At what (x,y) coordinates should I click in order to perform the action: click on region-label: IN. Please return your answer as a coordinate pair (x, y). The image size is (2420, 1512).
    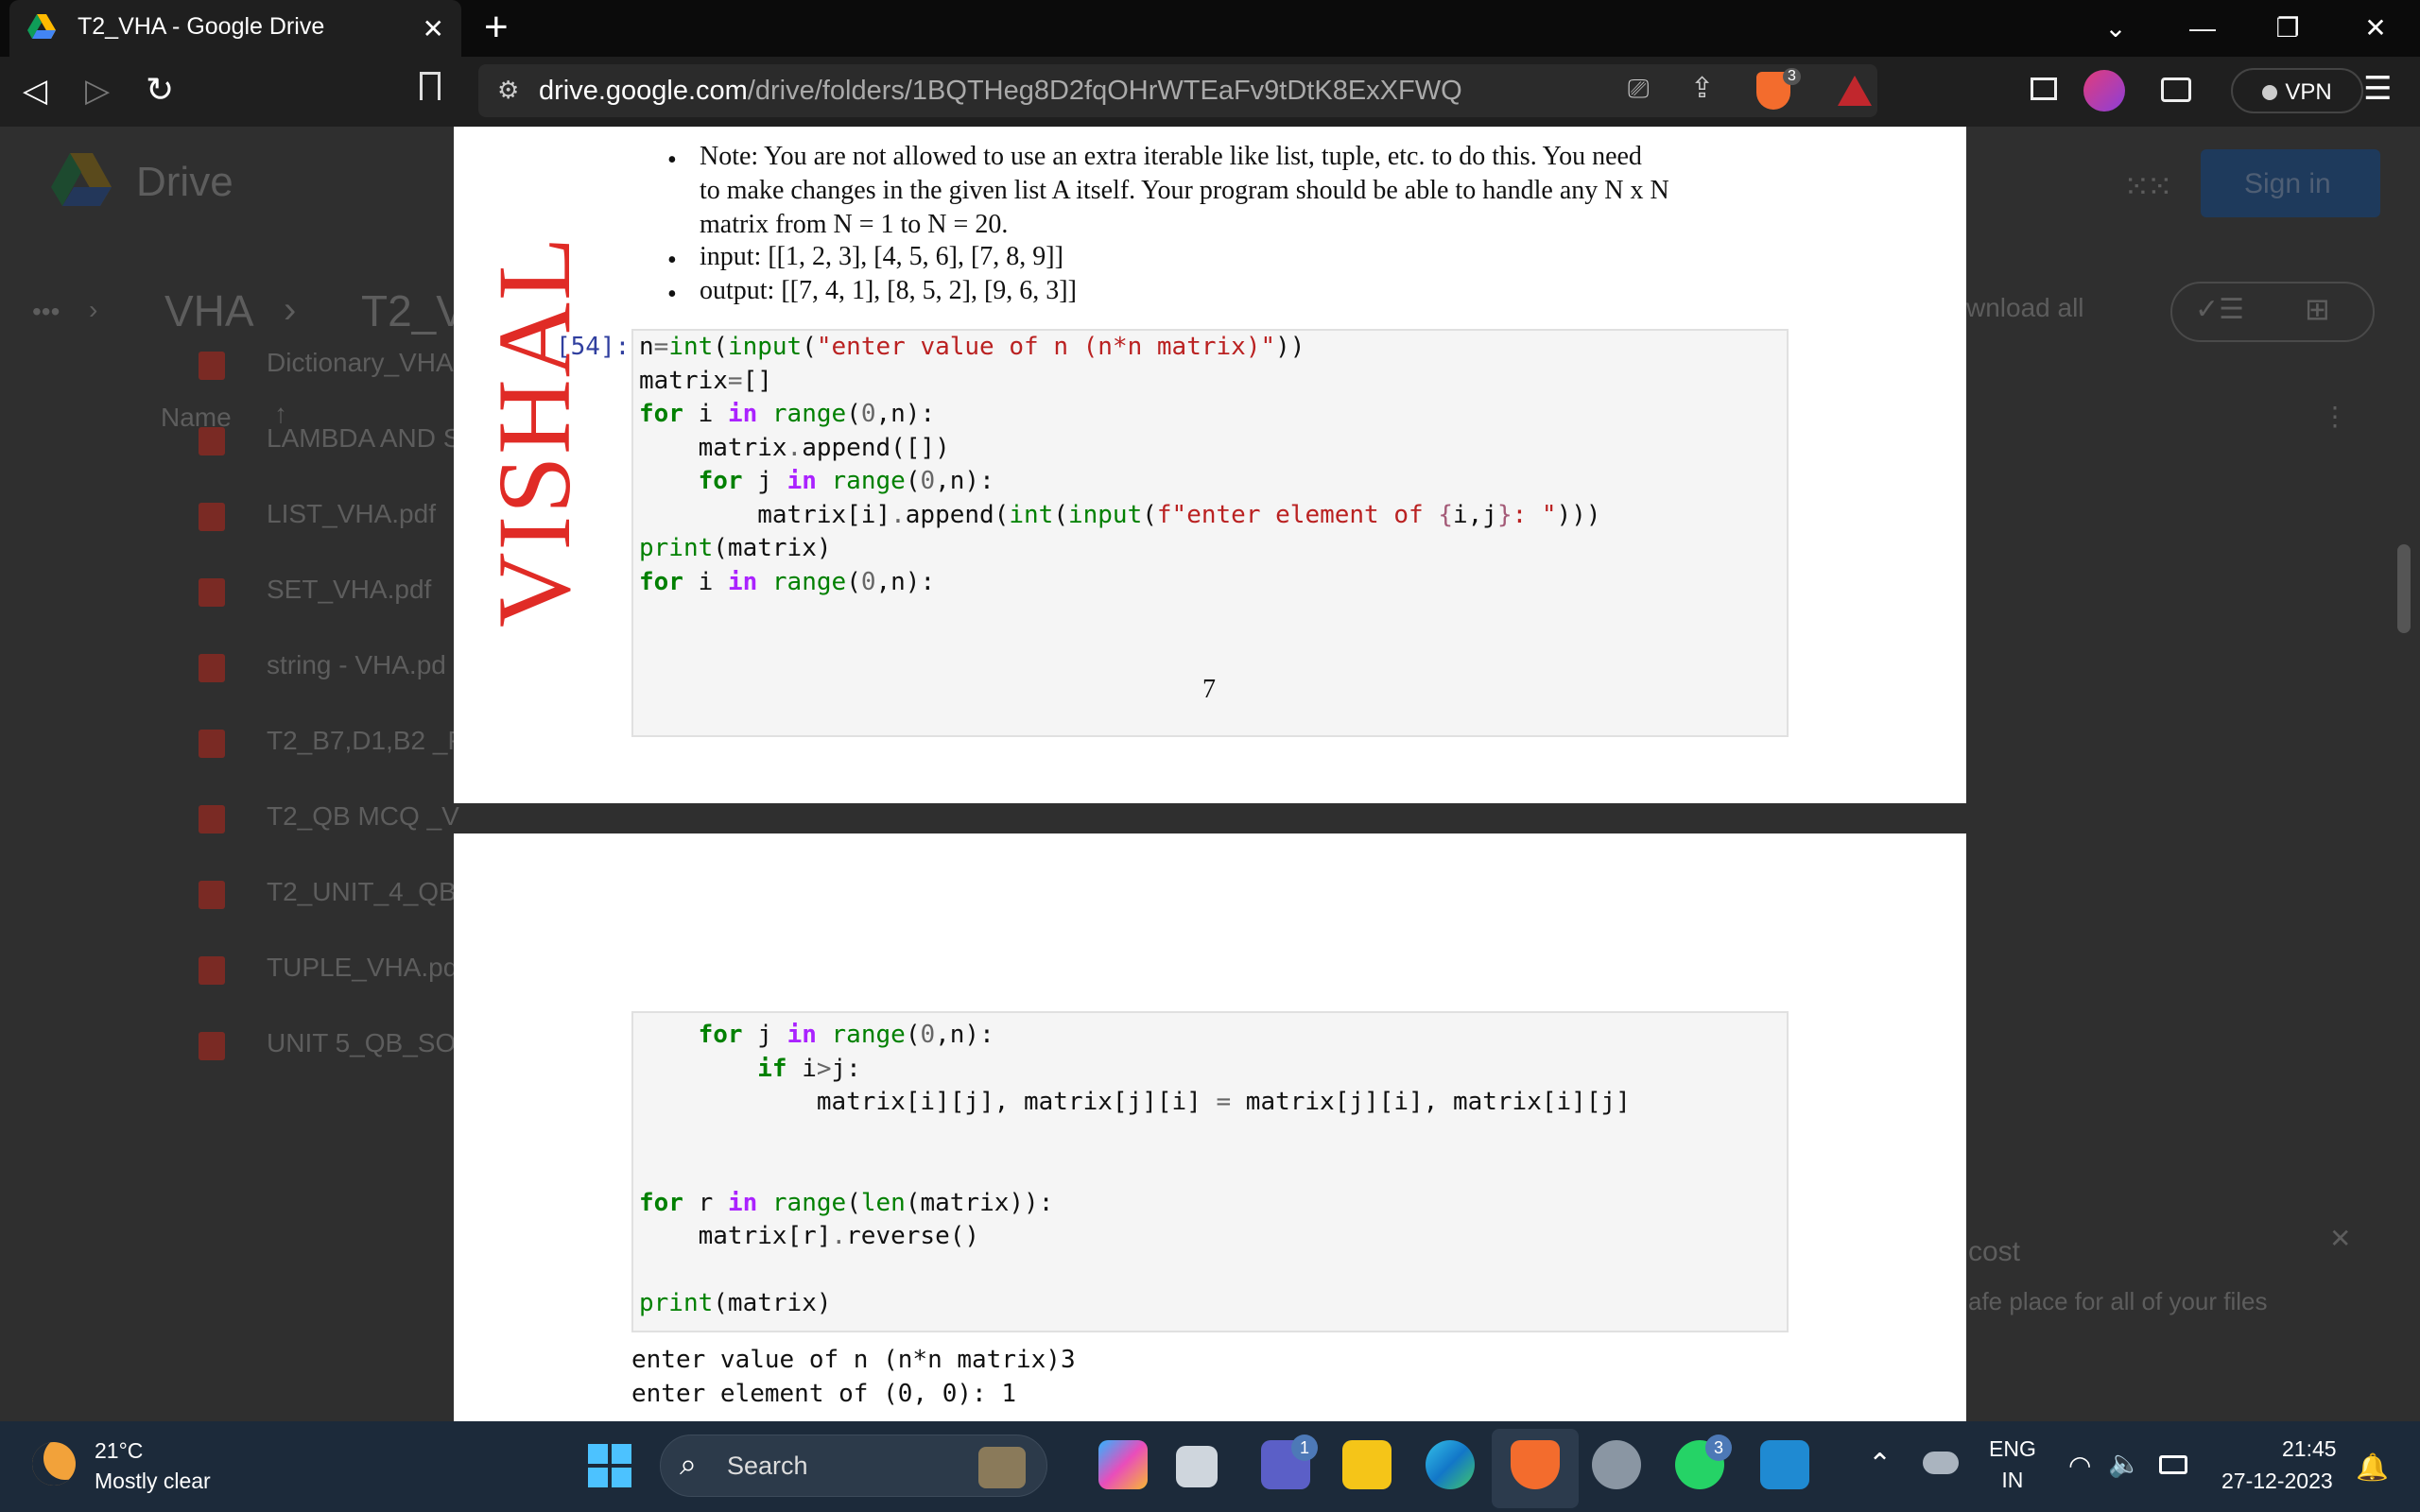
    Looking at the image, I should click on (2012, 1480).